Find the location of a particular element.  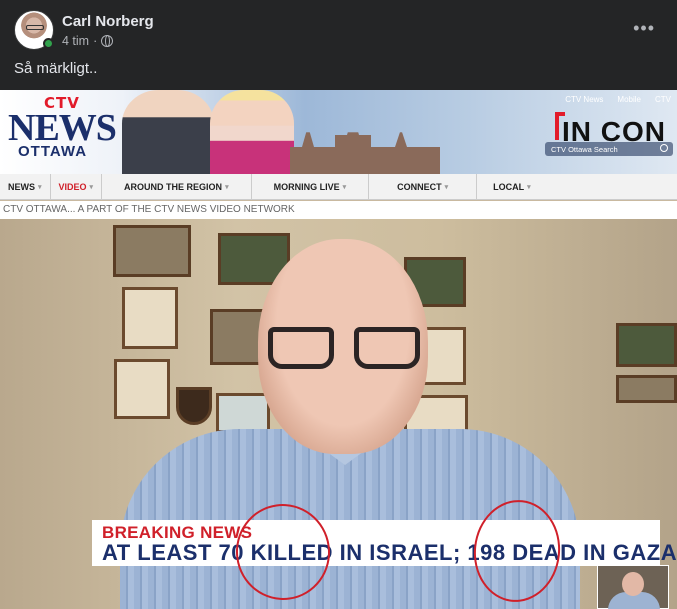

online-status-dot is located at coordinates (48, 43).